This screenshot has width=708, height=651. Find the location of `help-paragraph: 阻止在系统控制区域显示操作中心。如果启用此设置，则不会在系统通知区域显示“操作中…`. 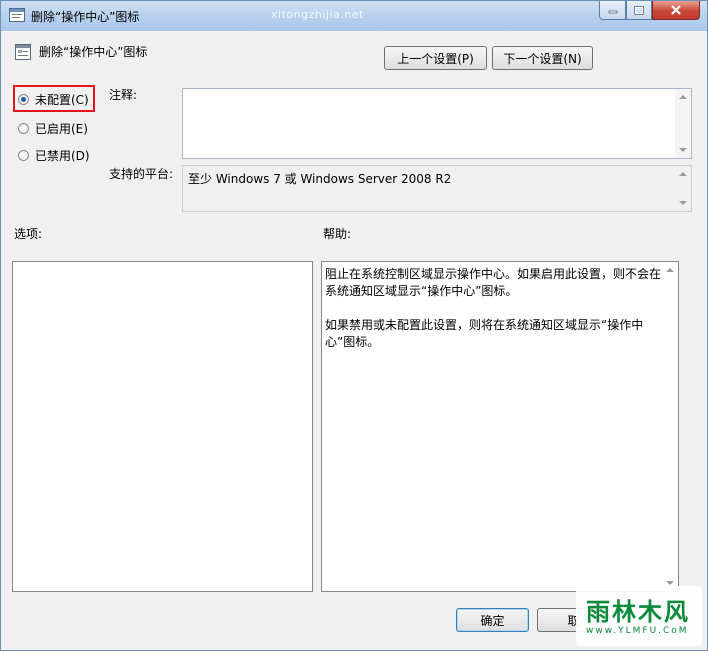

help-paragraph: 阻止在系统控制区域显示操作中心。如果启用此设置，则不会在系统通知区域显示“操作中… is located at coordinates (493, 282).